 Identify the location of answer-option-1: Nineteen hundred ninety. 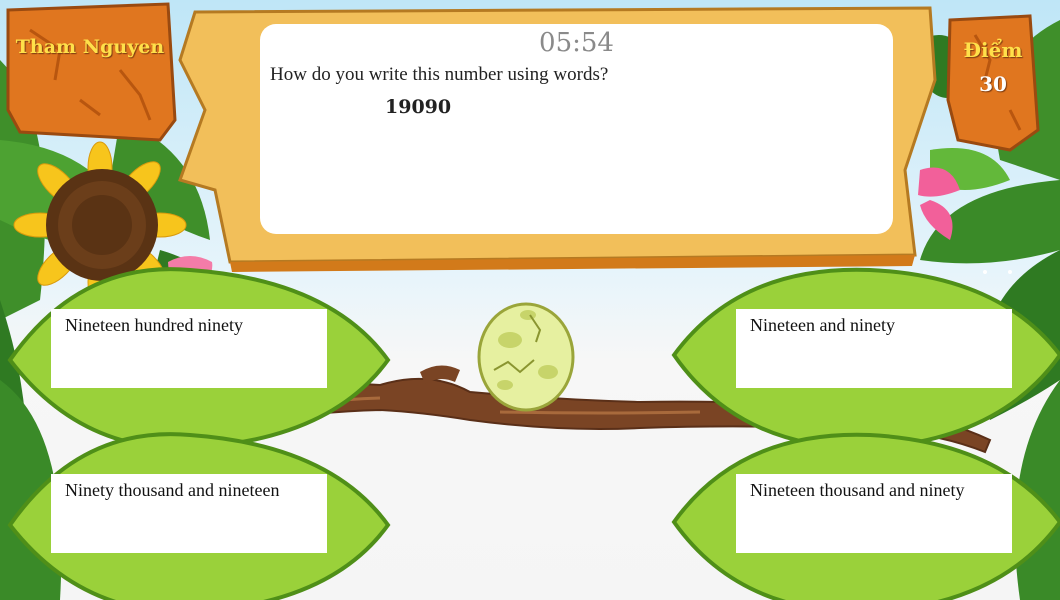
(189, 348).